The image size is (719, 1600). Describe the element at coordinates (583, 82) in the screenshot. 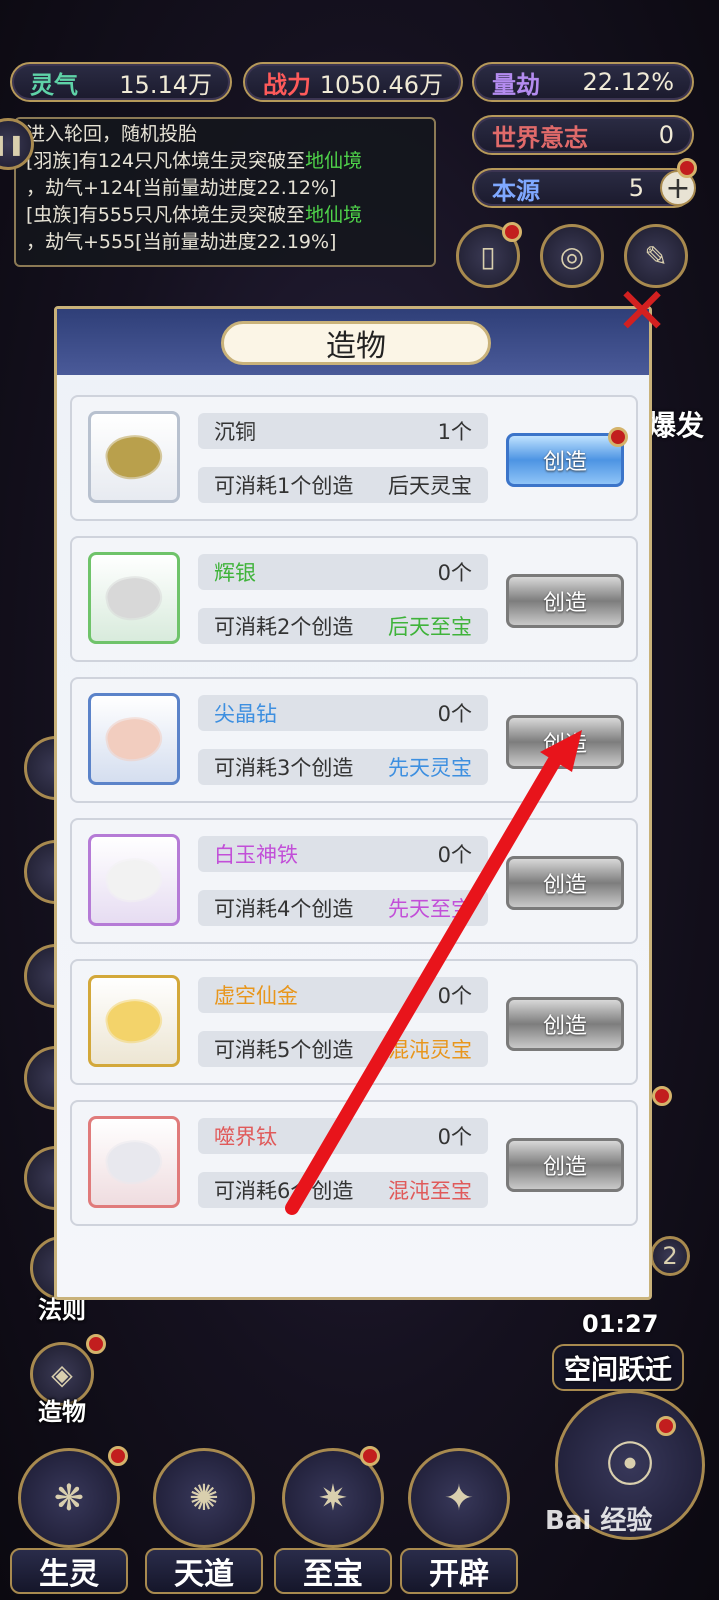

I see `stat-liangjie: 量劫 22.12%` at that location.